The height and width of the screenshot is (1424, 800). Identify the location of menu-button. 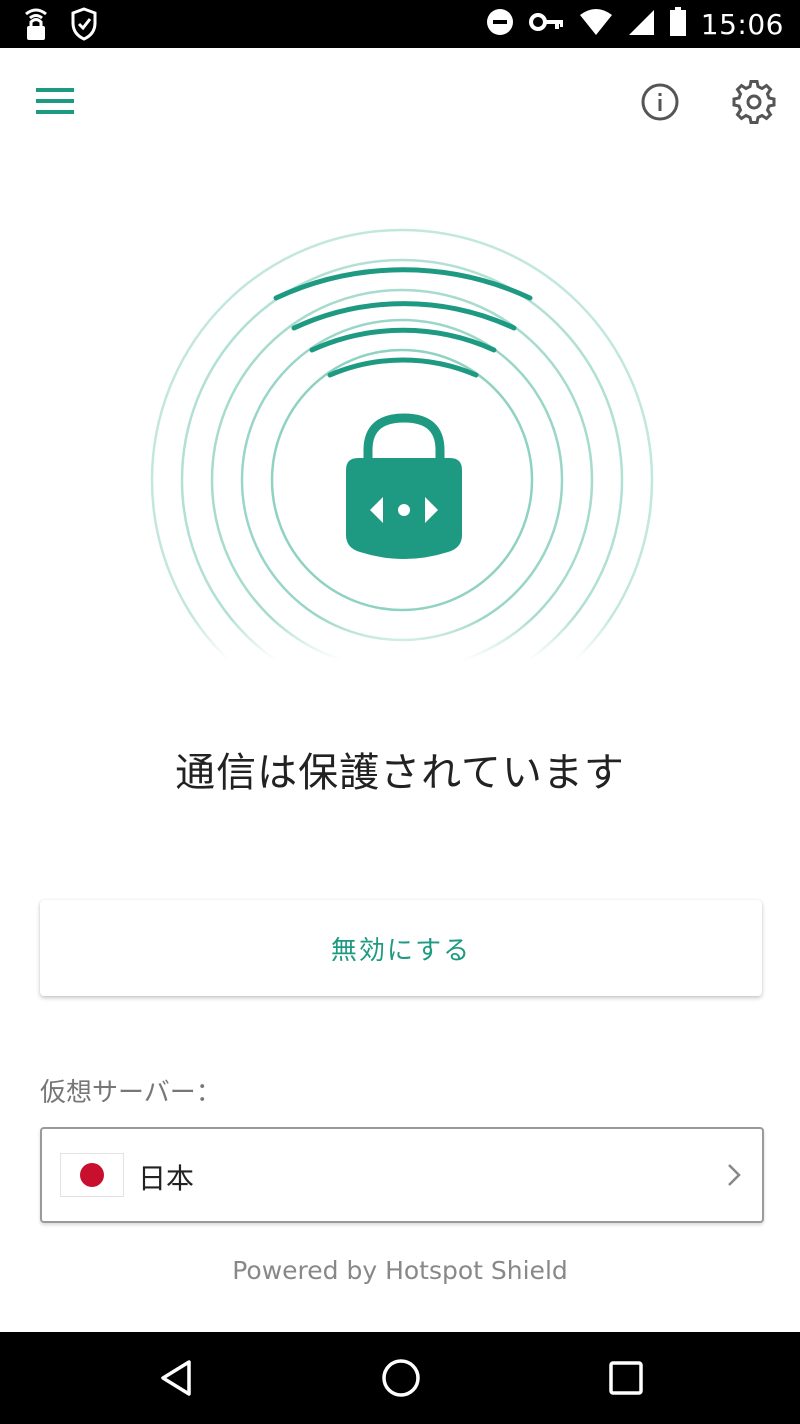
(56, 102).